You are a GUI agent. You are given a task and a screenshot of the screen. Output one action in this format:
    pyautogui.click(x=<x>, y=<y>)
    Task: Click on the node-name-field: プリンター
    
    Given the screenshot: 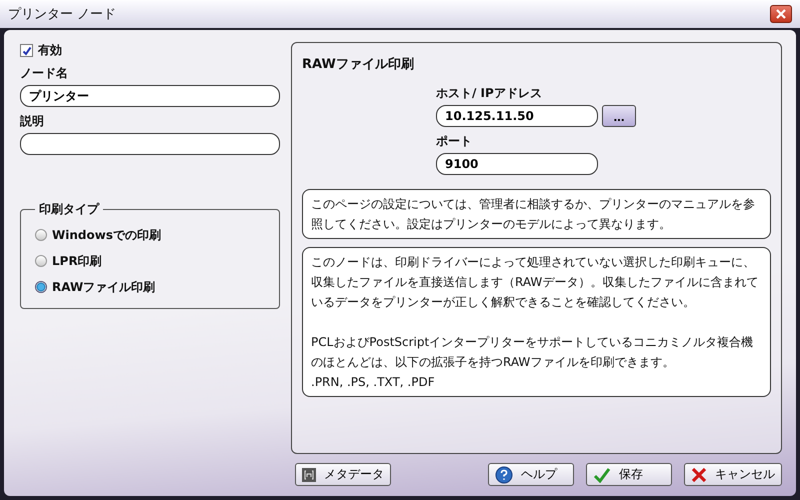 What is the action you would take?
    pyautogui.click(x=150, y=96)
    